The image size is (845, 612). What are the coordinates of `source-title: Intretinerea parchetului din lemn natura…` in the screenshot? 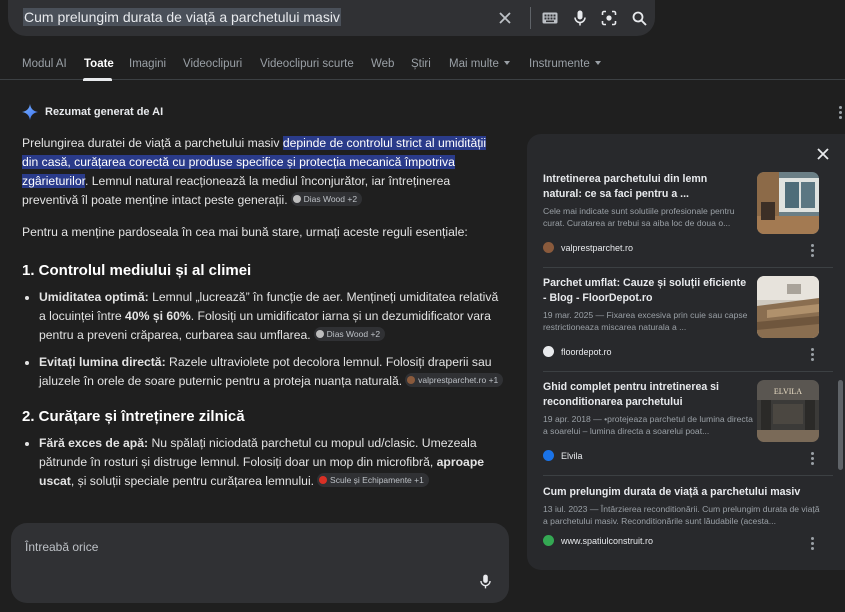 It's located at (645, 187).